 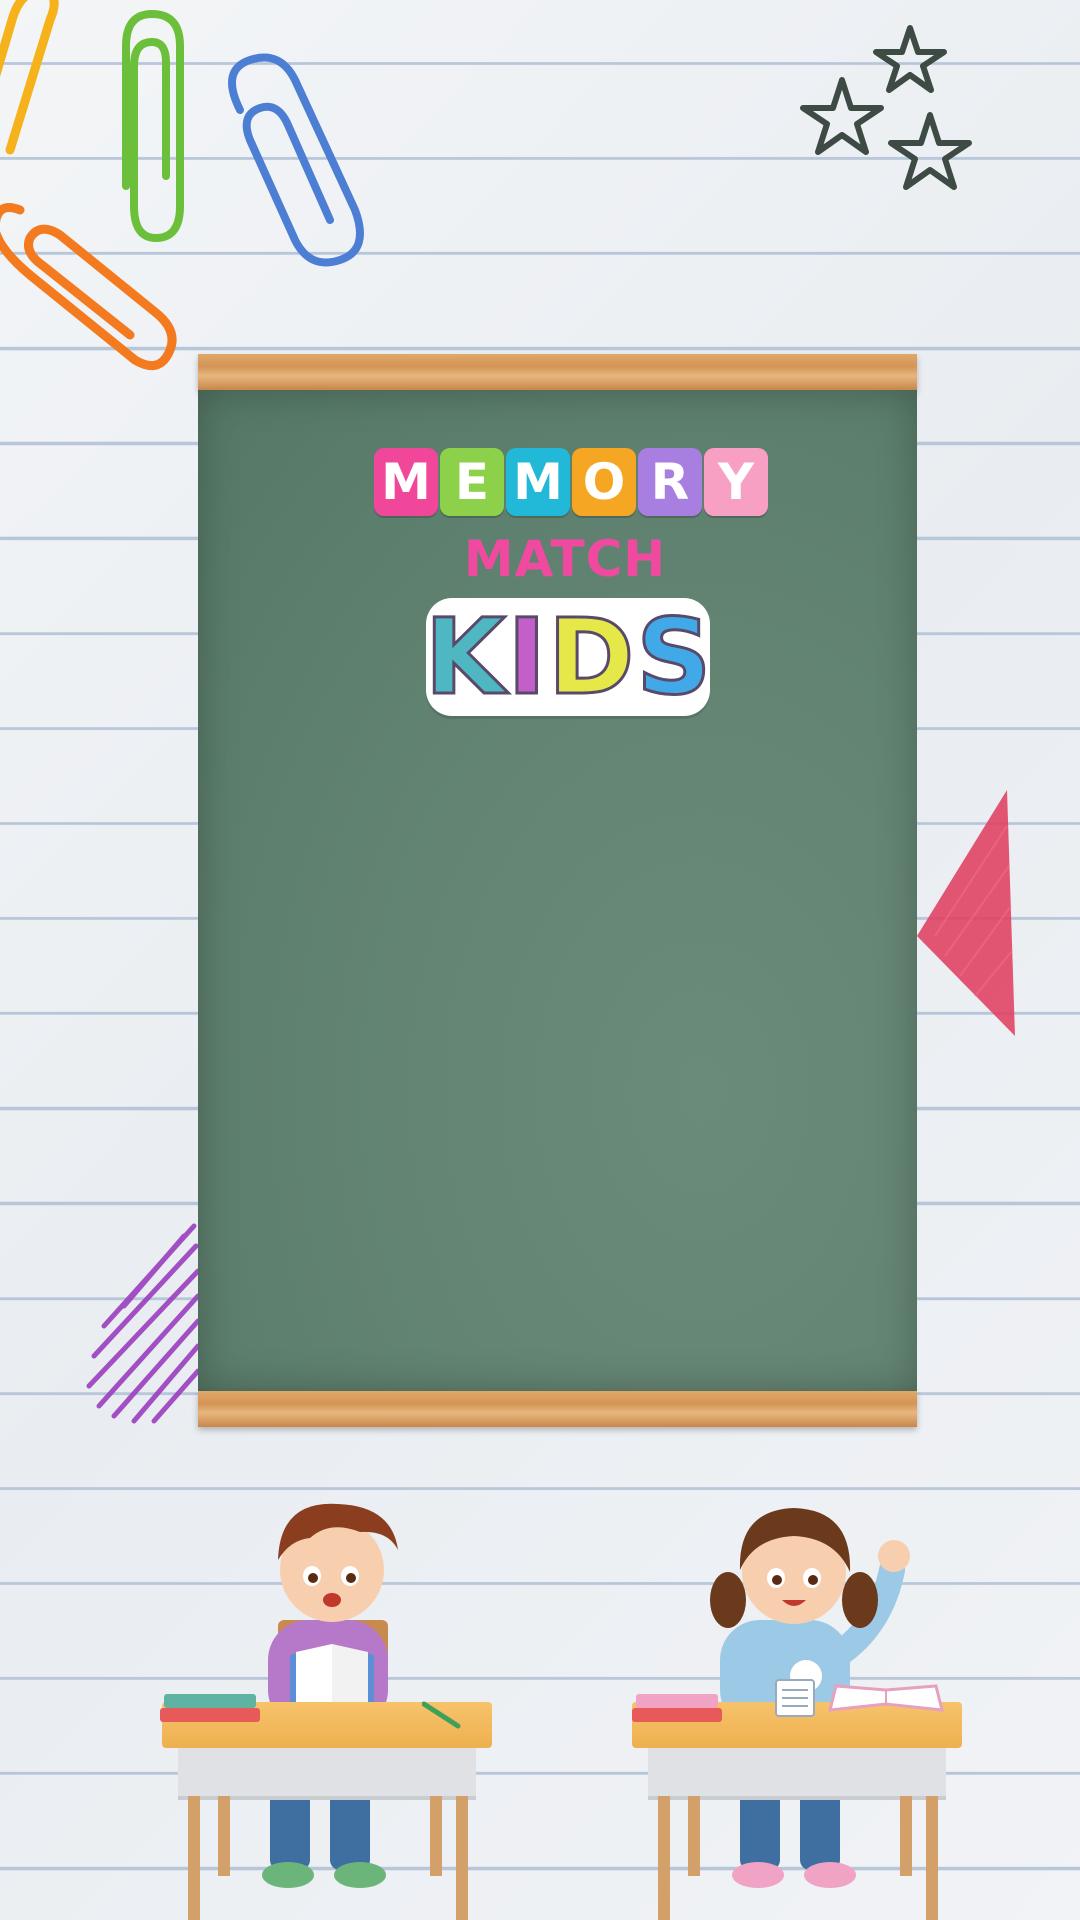 What do you see at coordinates (29, 77) in the screenshot?
I see `paperclip-yellow-icon` at bounding box center [29, 77].